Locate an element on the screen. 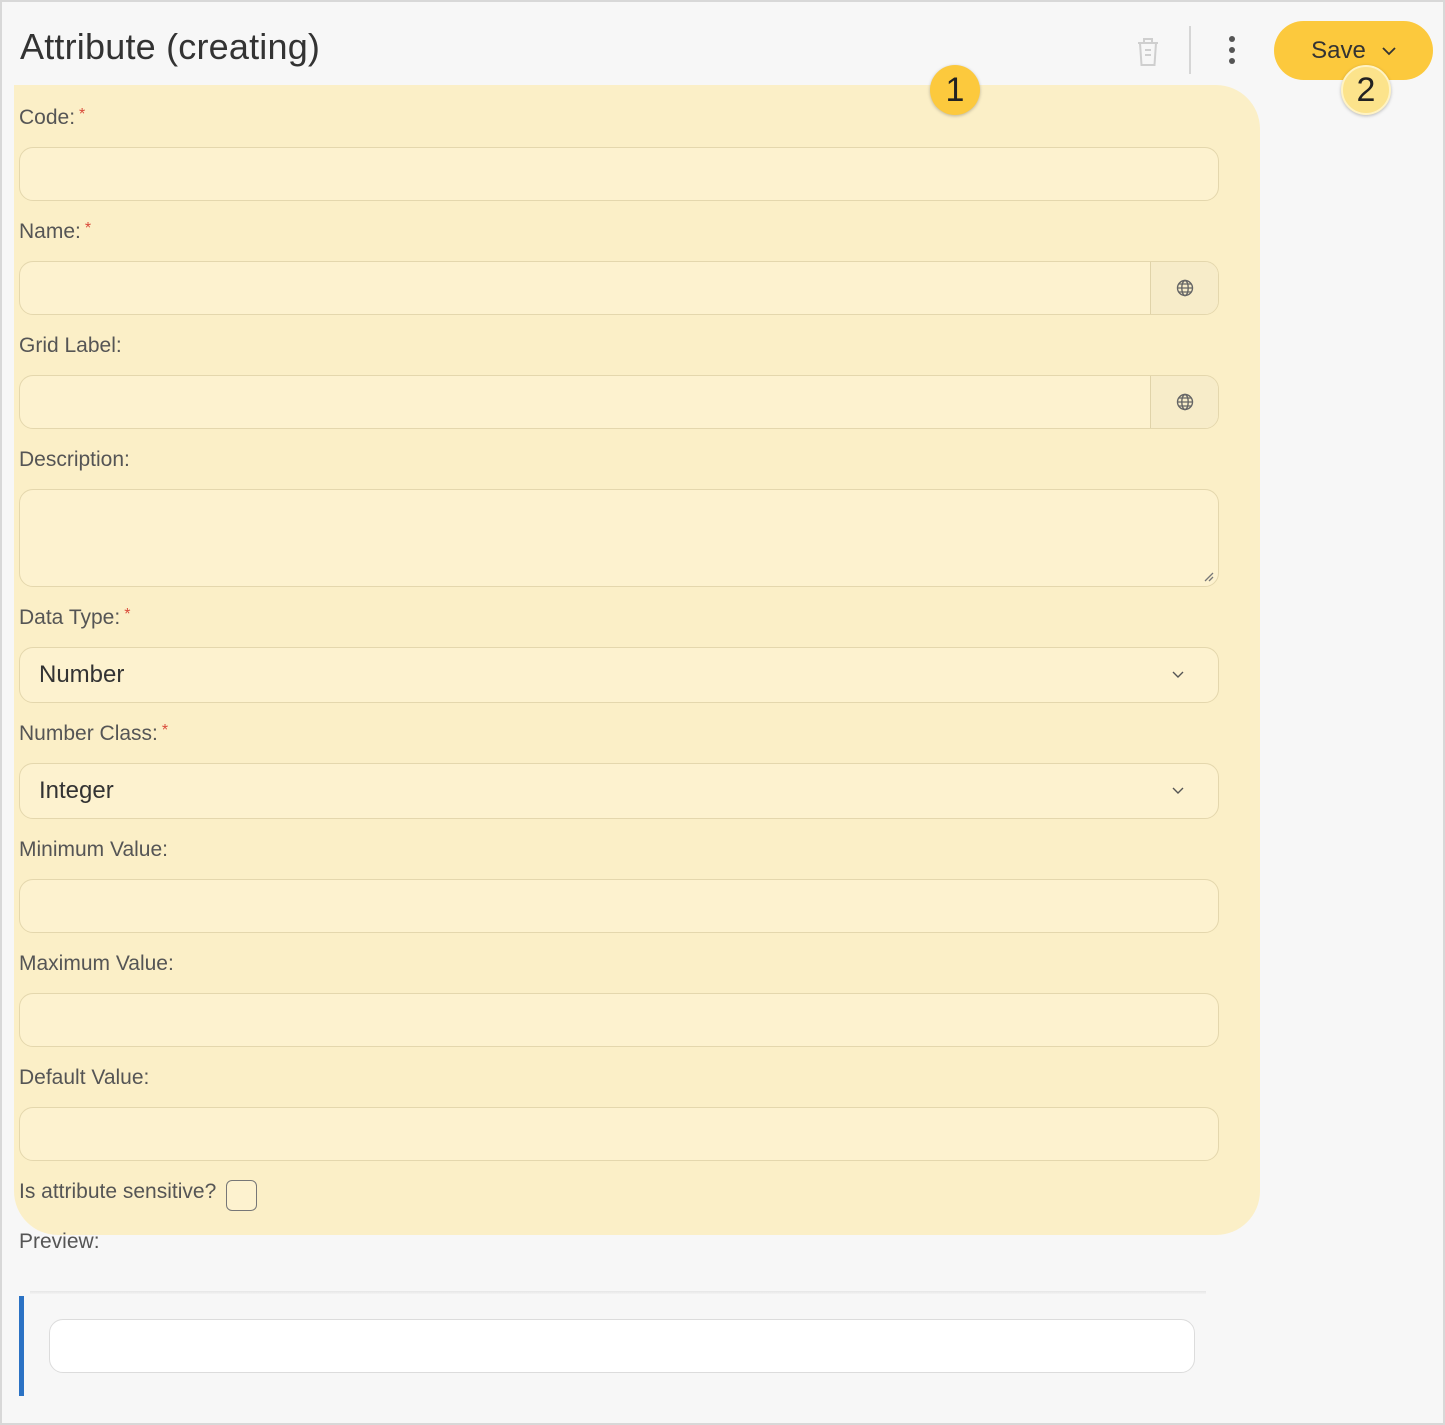 This screenshot has height=1425, width=1445. minimum-value-label: Minimum Value: is located at coordinates (93, 849).